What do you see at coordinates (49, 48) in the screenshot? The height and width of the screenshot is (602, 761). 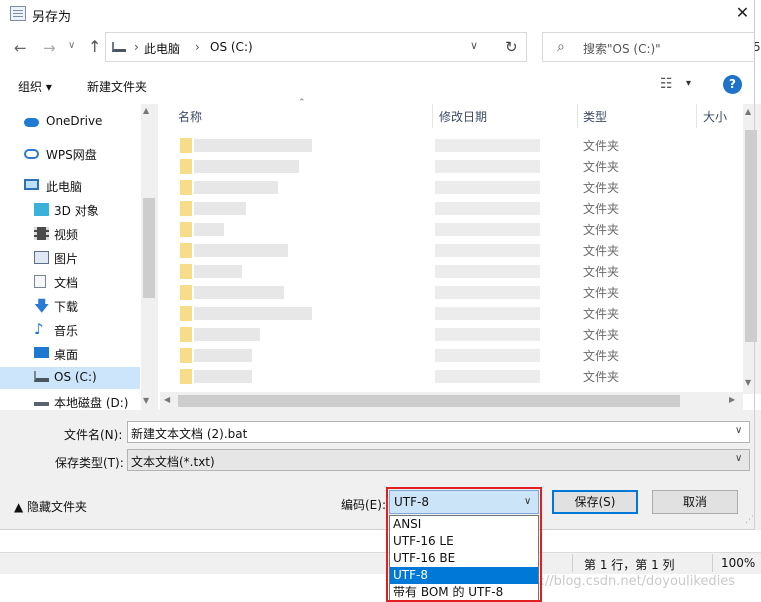 I see `forward-button: →` at bounding box center [49, 48].